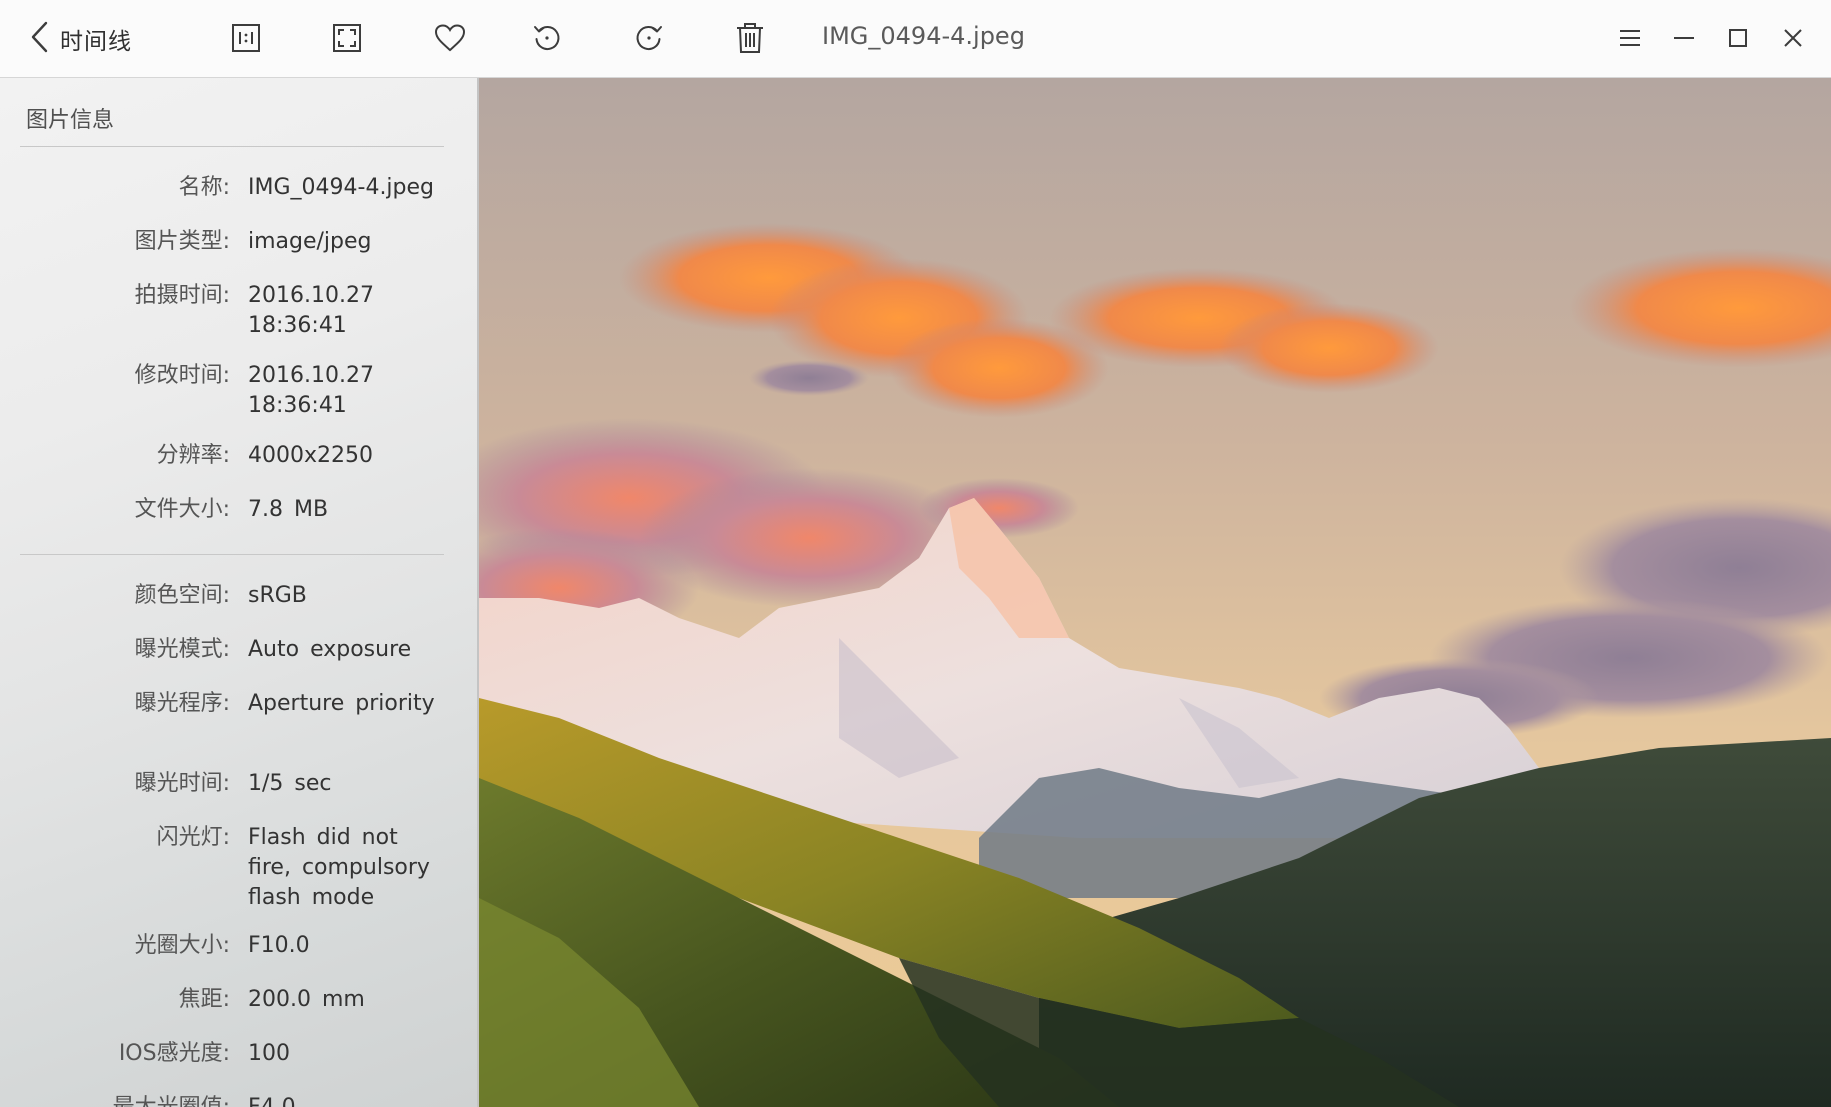  I want to click on rotate-right-button, so click(649, 38).